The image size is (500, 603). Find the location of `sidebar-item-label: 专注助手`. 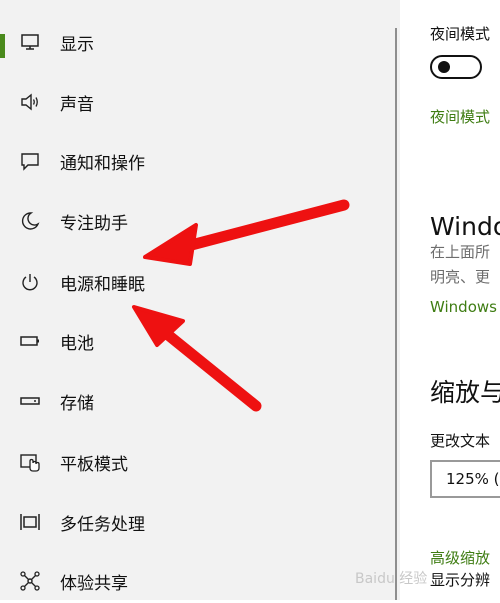

sidebar-item-label: 专注助手 is located at coordinates (94, 223).